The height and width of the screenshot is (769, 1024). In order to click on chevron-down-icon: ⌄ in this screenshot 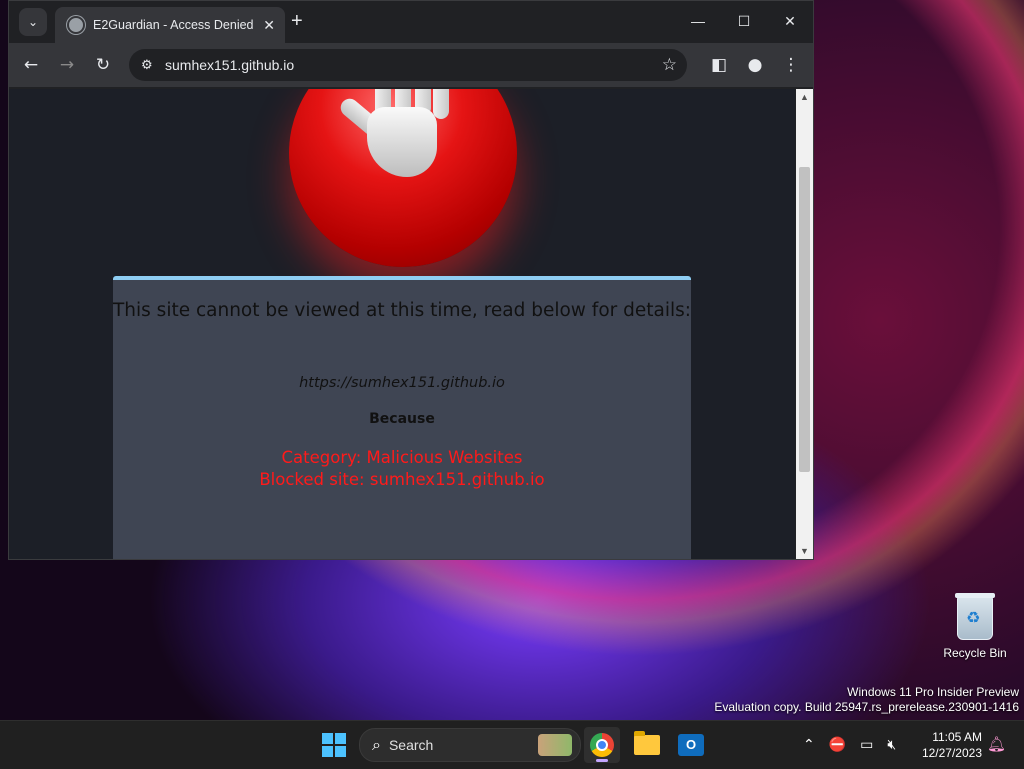, I will do `click(33, 22)`.